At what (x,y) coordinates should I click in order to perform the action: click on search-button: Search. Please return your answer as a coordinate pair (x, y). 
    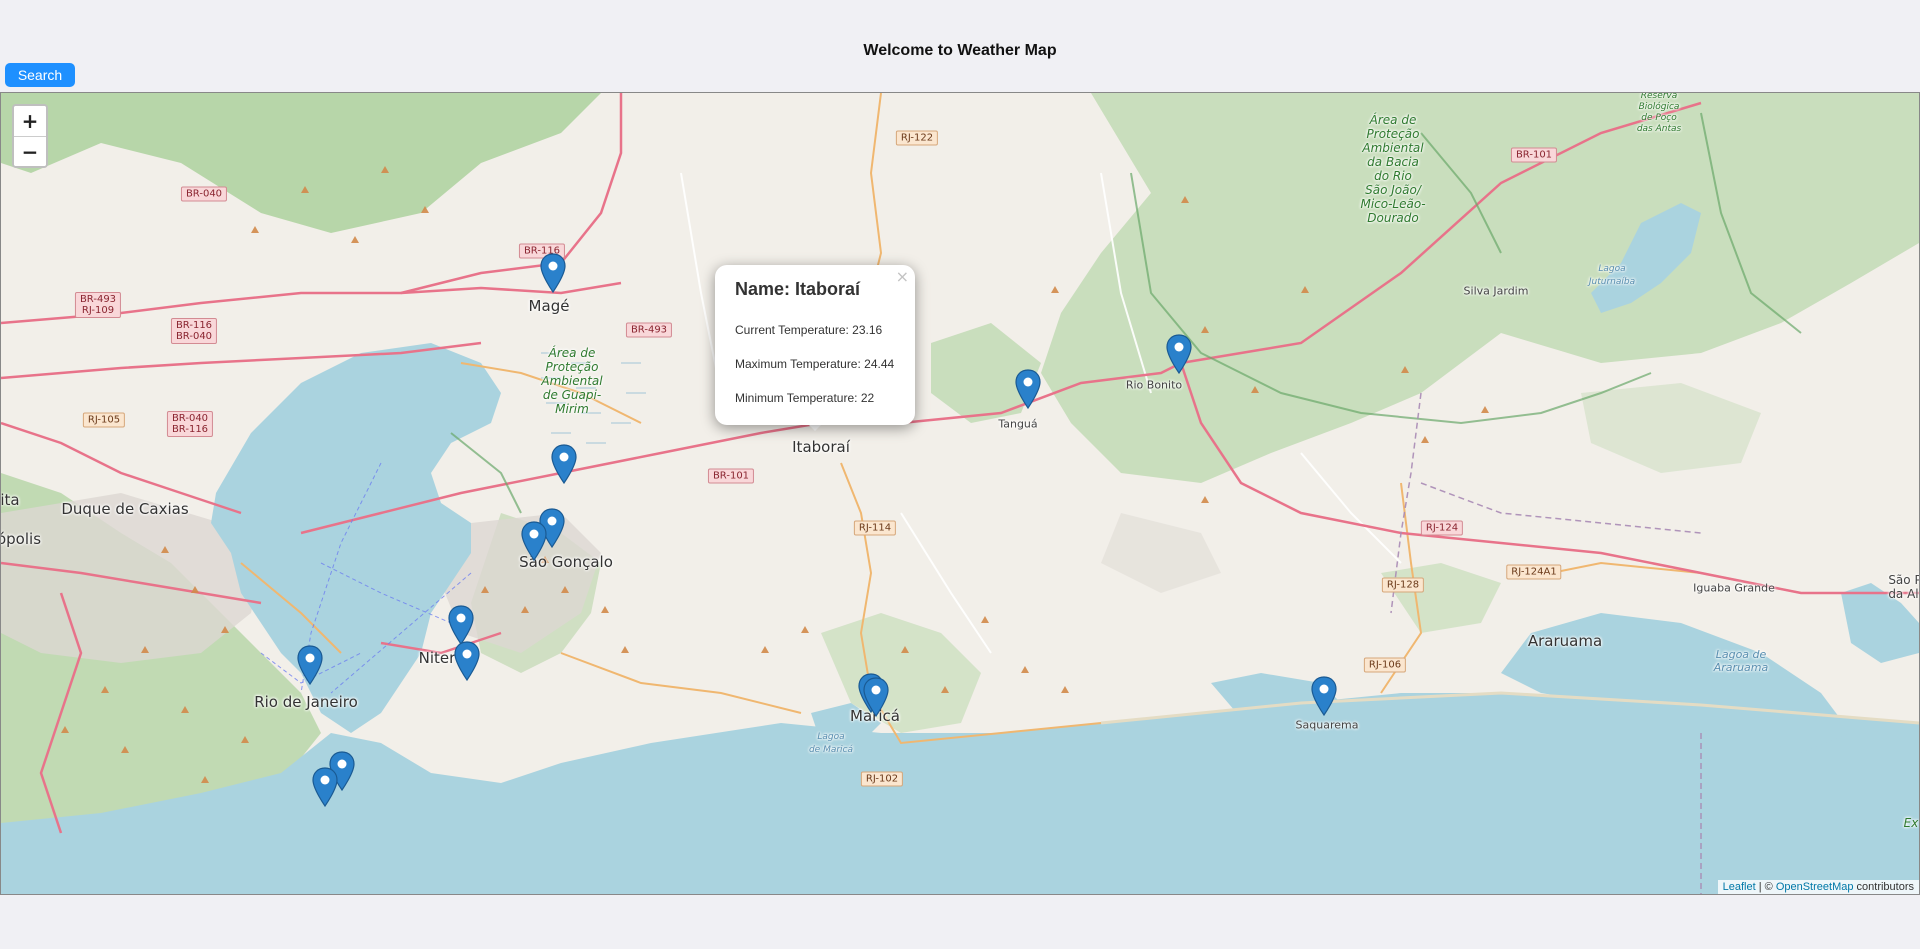
    Looking at the image, I should click on (40, 75).